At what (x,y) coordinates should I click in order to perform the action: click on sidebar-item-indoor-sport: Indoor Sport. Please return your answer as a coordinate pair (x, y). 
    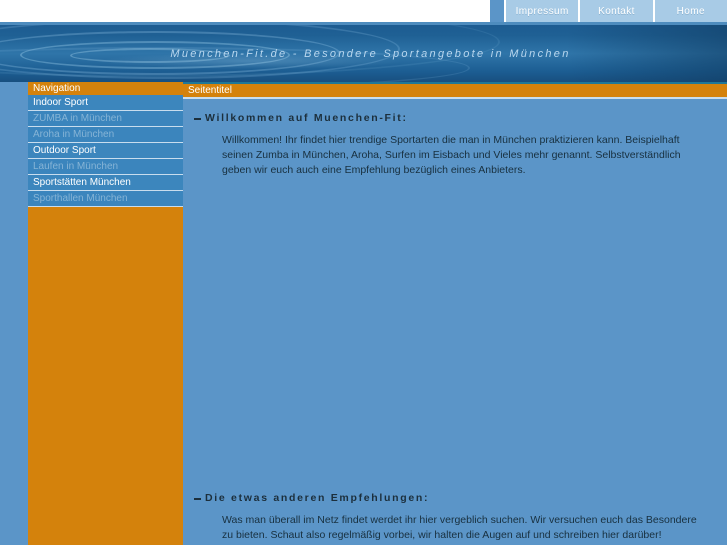
    Looking at the image, I should click on (105, 103).